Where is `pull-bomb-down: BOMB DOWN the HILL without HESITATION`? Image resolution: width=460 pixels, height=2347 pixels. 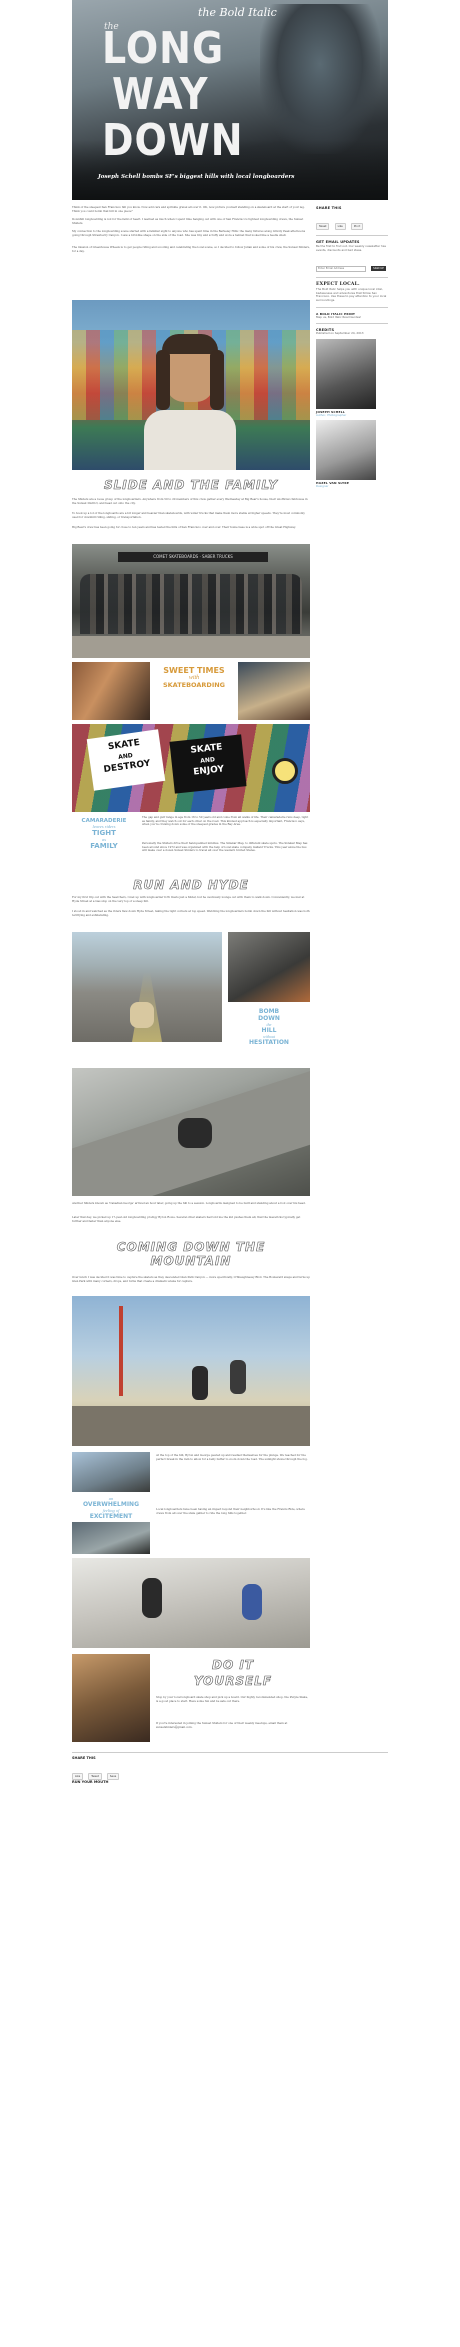
pull-bomb-down: BOMB DOWN the HILL without HESITATION is located at coordinates (269, 1027).